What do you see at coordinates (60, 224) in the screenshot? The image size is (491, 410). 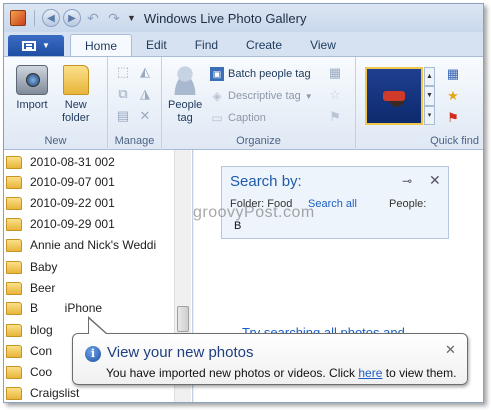 I see `list-item: 2010-09-29 001` at bounding box center [60, 224].